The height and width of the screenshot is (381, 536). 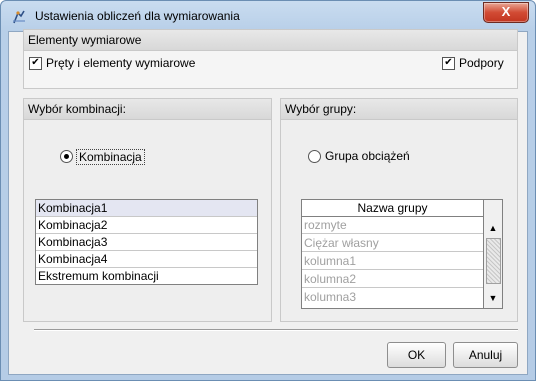 I want to click on list-item: Kombinacja2, so click(x=146, y=225).